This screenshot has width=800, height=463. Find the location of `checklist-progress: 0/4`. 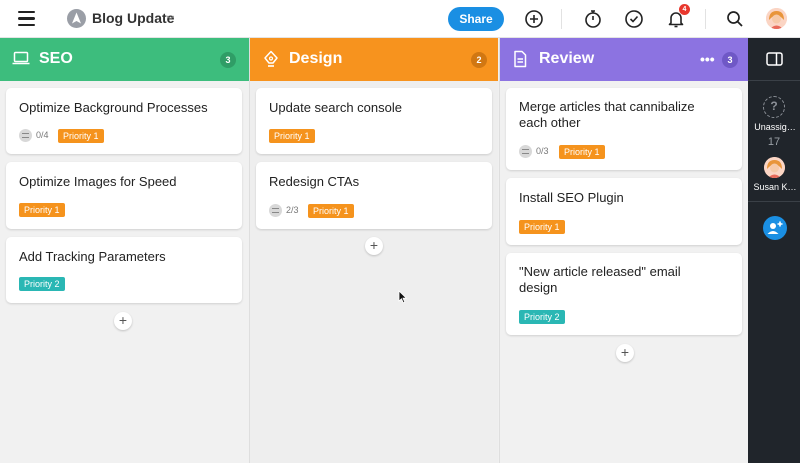

checklist-progress: 0/4 is located at coordinates (42, 135).